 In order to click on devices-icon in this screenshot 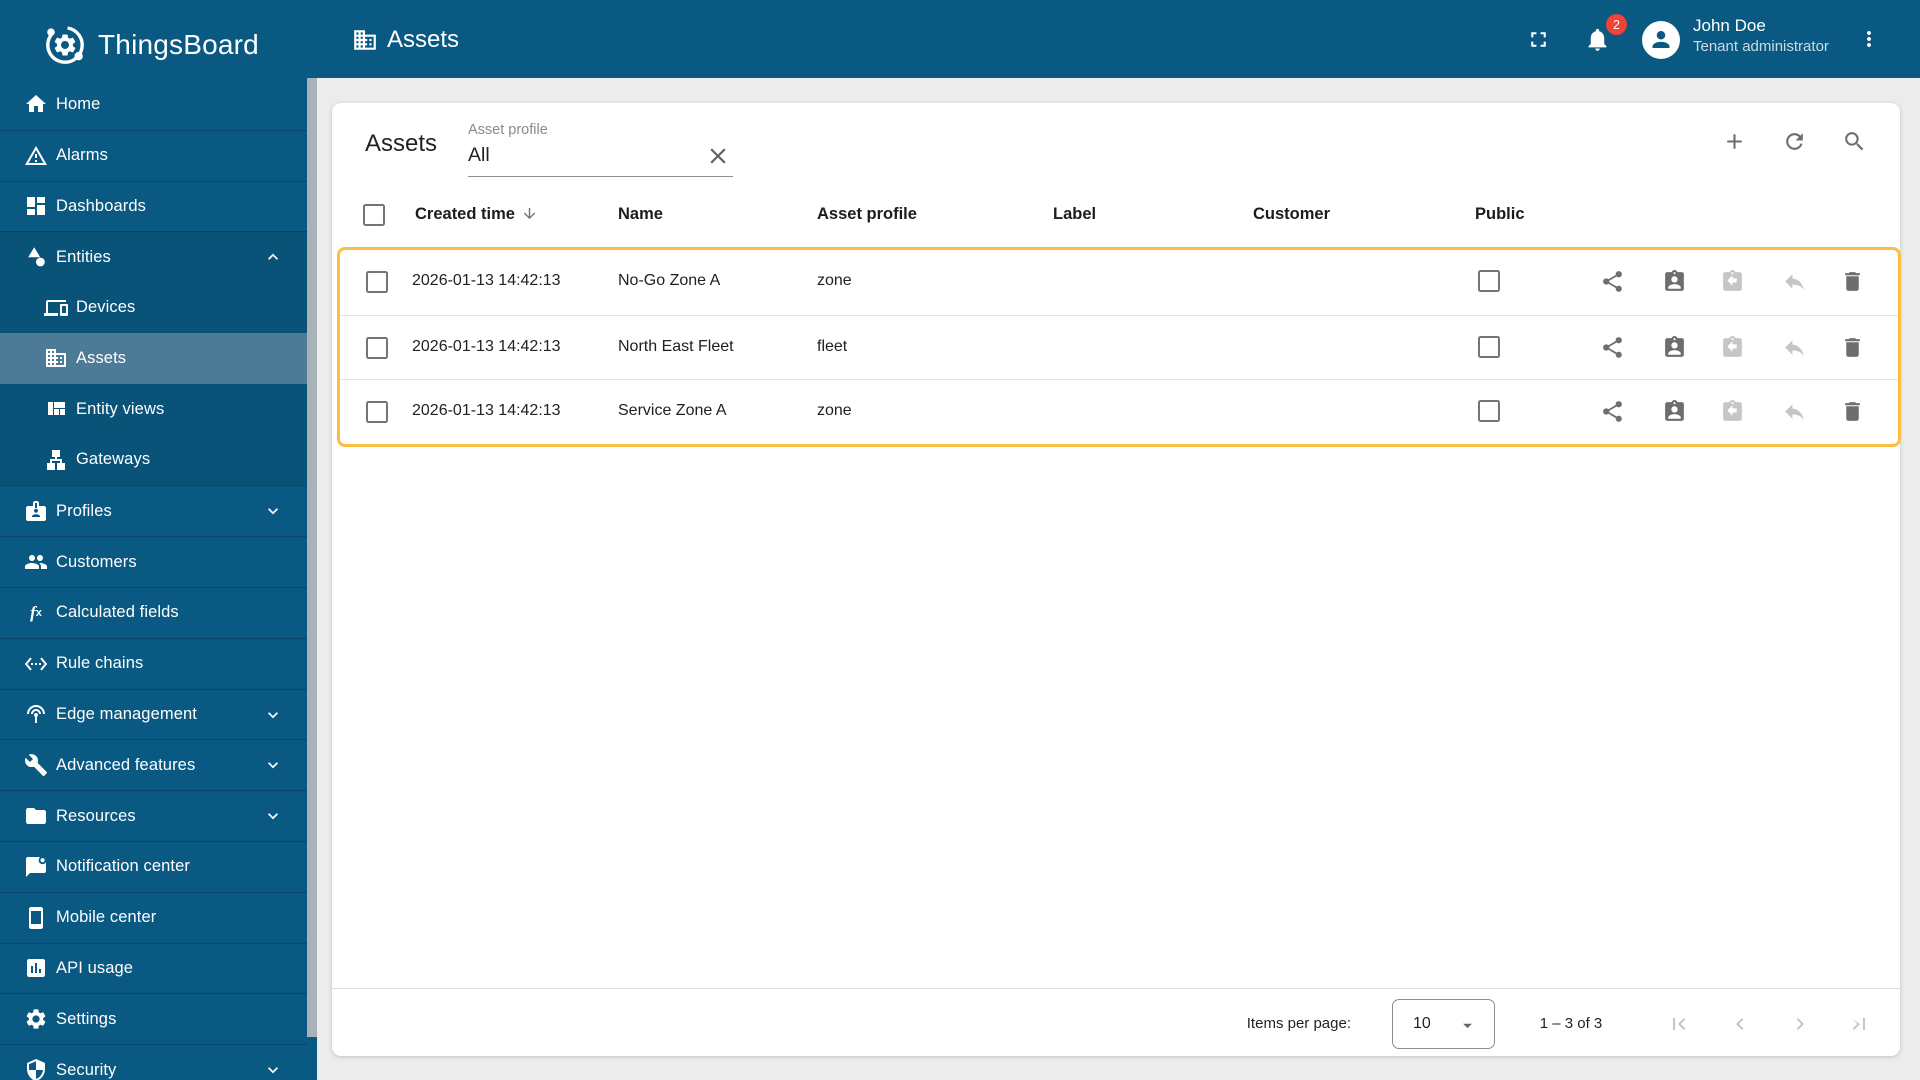, I will do `click(56, 308)`.